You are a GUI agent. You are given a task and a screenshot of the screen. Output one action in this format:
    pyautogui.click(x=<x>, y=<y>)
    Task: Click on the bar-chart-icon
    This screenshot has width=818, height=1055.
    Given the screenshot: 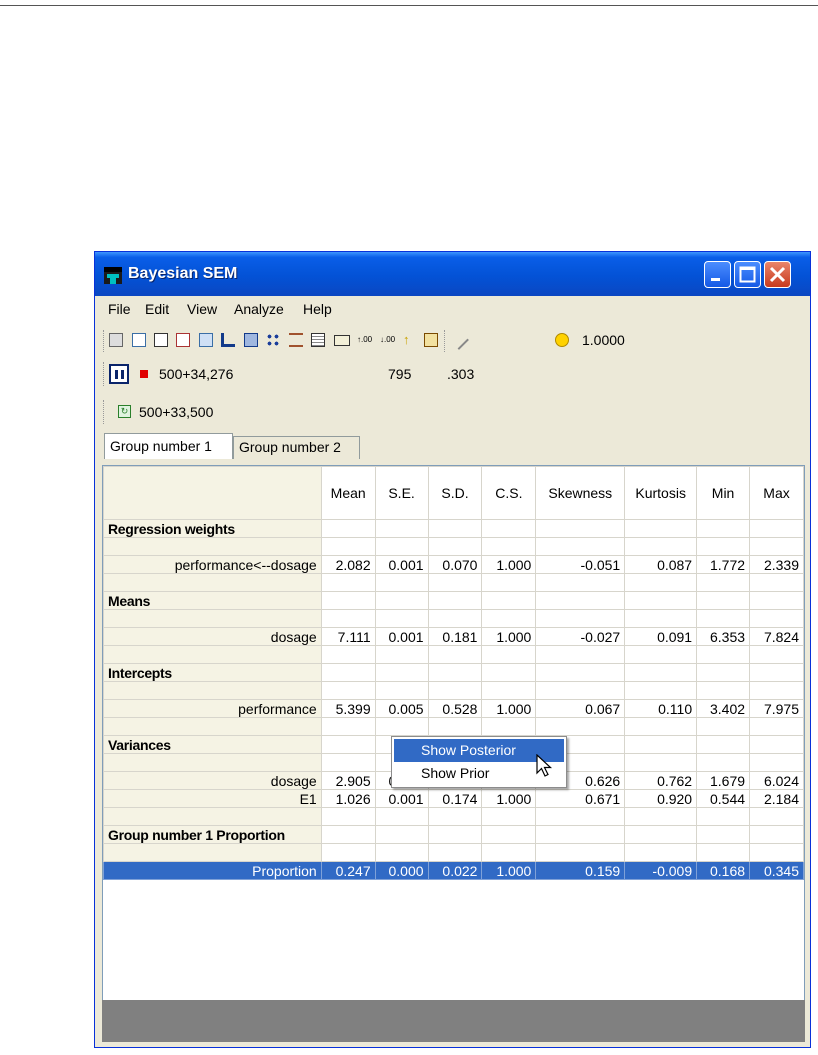 What is the action you would take?
    pyautogui.click(x=228, y=340)
    